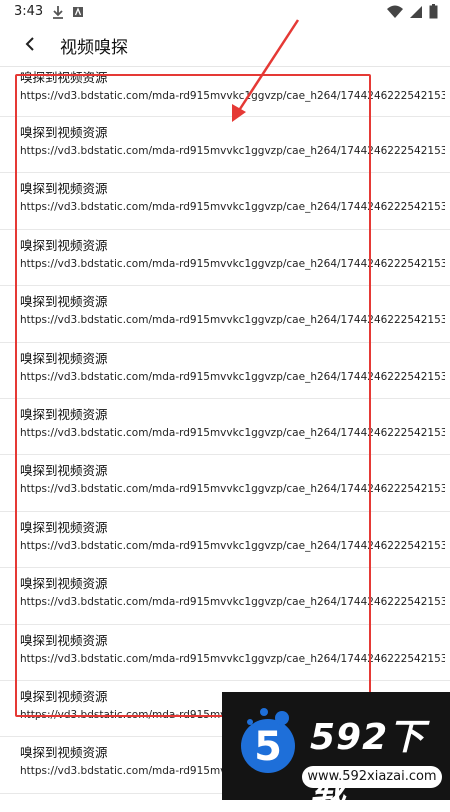 This screenshot has width=450, height=812. I want to click on download-icon, so click(58, 13).